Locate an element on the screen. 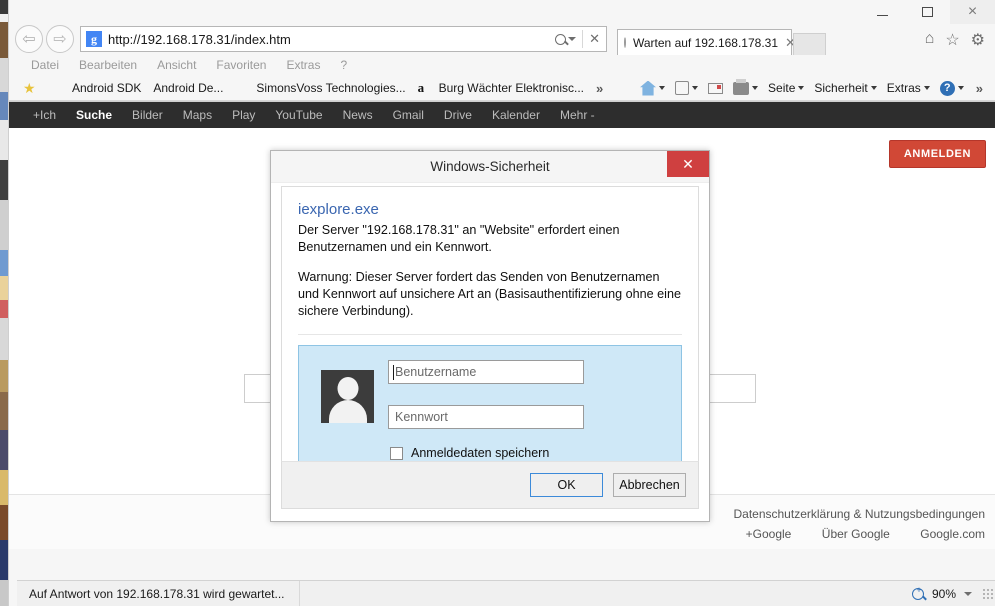  favorite-android-sdk: Android SDK is located at coordinates (96, 88).